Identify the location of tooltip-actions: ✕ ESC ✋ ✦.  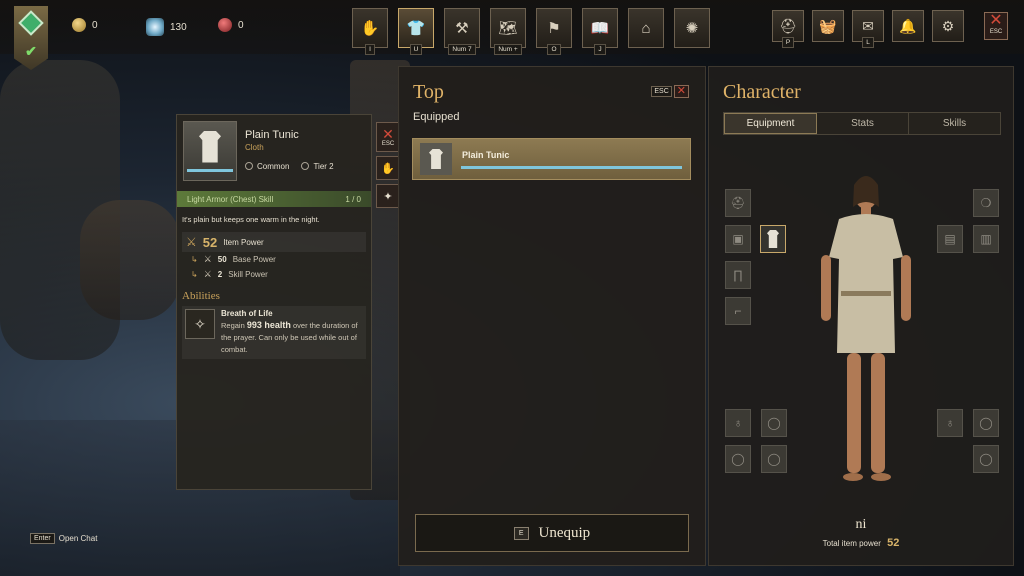
(388, 165).